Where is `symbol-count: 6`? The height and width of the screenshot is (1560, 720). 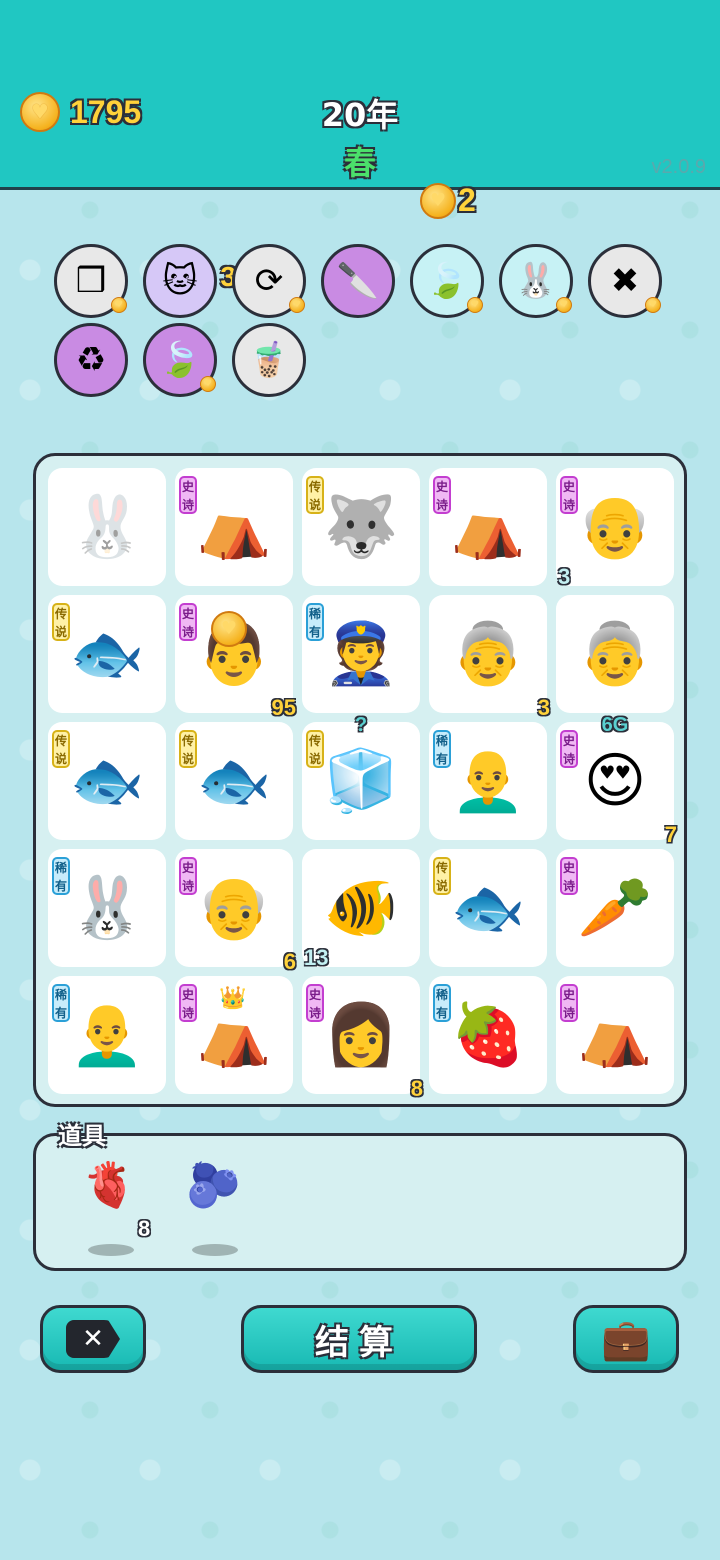 symbol-count: 6 is located at coordinates (289, 961).